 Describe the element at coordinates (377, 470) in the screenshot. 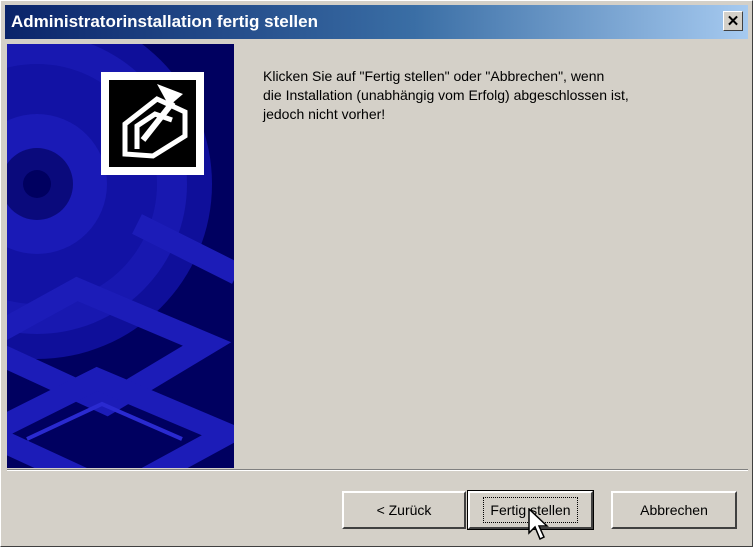

I see `divider` at that location.